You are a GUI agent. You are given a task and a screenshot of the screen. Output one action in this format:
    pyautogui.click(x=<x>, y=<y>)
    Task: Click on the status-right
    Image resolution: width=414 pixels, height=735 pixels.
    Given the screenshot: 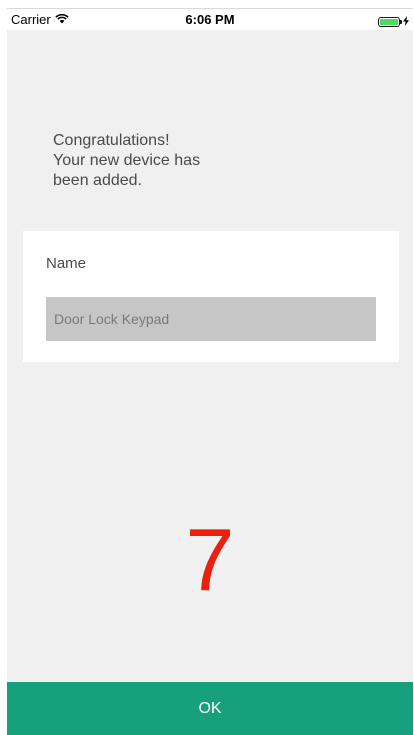 What is the action you would take?
    pyautogui.click(x=393, y=21)
    